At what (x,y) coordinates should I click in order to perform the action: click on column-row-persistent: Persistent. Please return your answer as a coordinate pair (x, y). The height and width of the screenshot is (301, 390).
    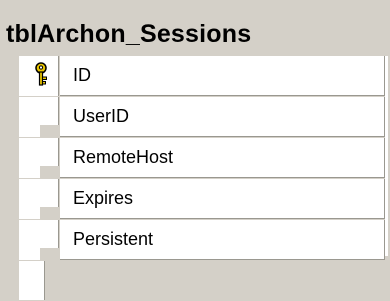
    Looking at the image, I should click on (203, 240).